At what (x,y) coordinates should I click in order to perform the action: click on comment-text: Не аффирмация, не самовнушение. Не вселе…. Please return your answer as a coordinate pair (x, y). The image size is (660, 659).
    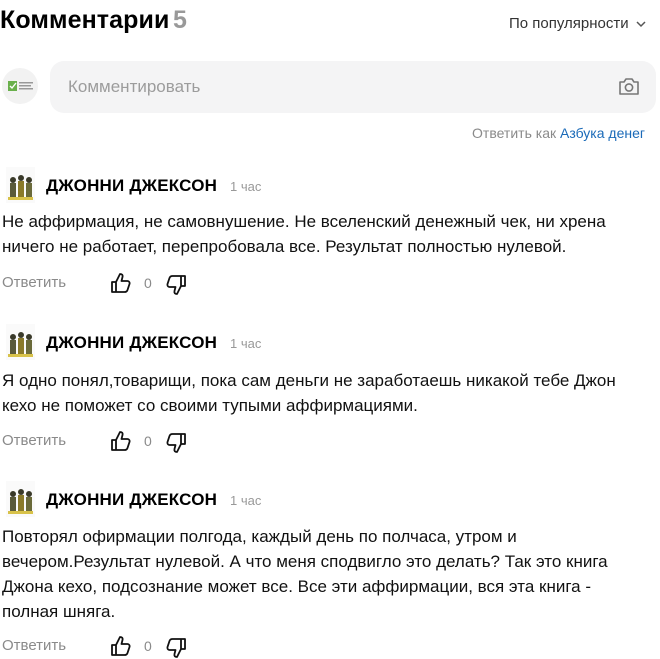
    Looking at the image, I should click on (304, 234).